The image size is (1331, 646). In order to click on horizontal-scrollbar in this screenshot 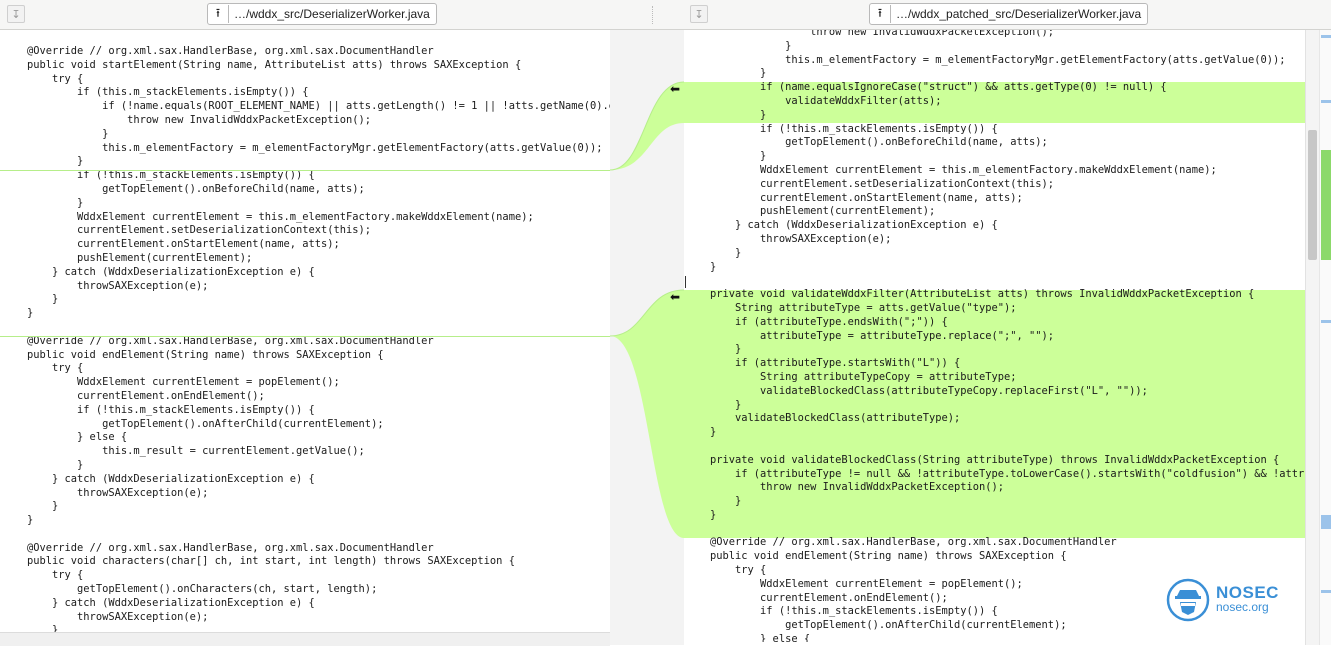, I will do `click(305, 639)`.